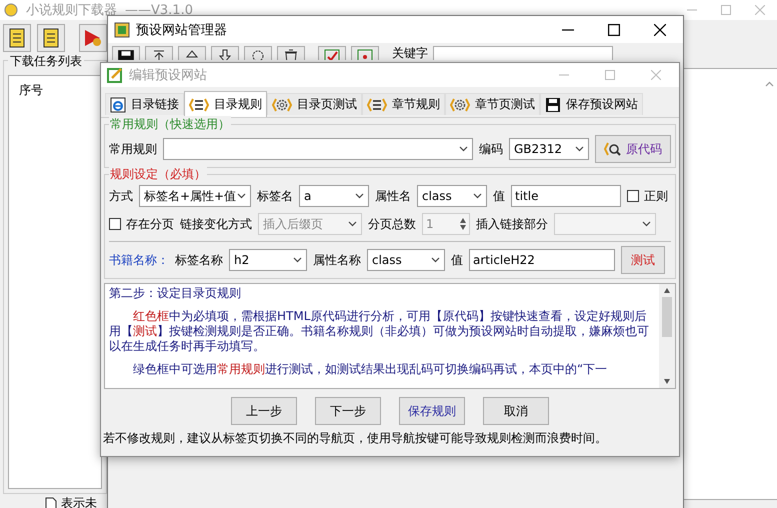  I want to click on value-field: title, so click(566, 196).